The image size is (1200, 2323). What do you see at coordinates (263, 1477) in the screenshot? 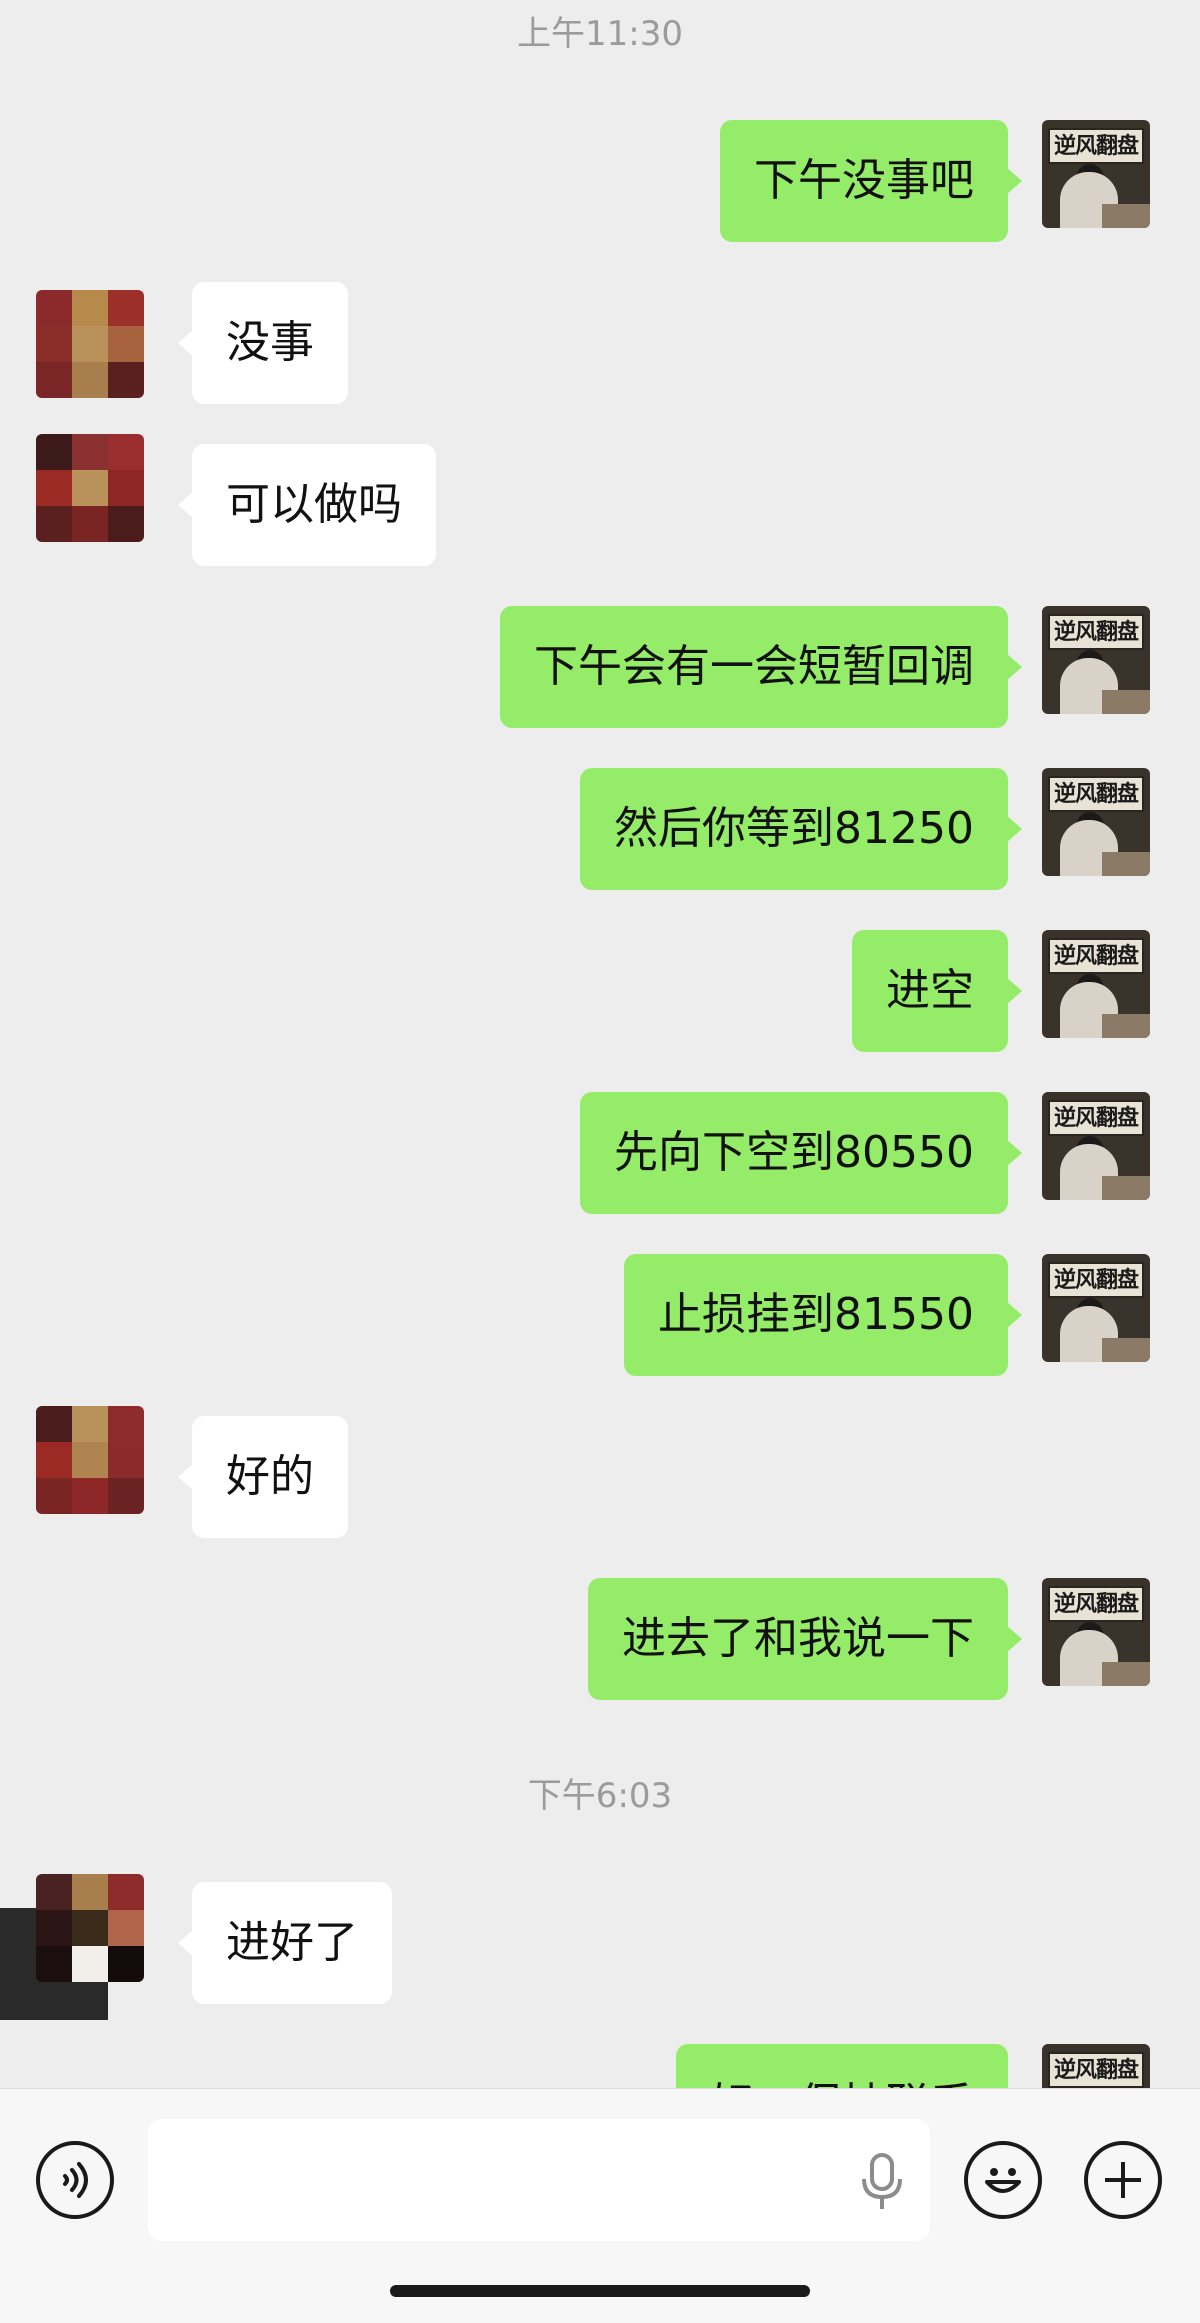
I see `message-bubble-incoming: 好的` at bounding box center [263, 1477].